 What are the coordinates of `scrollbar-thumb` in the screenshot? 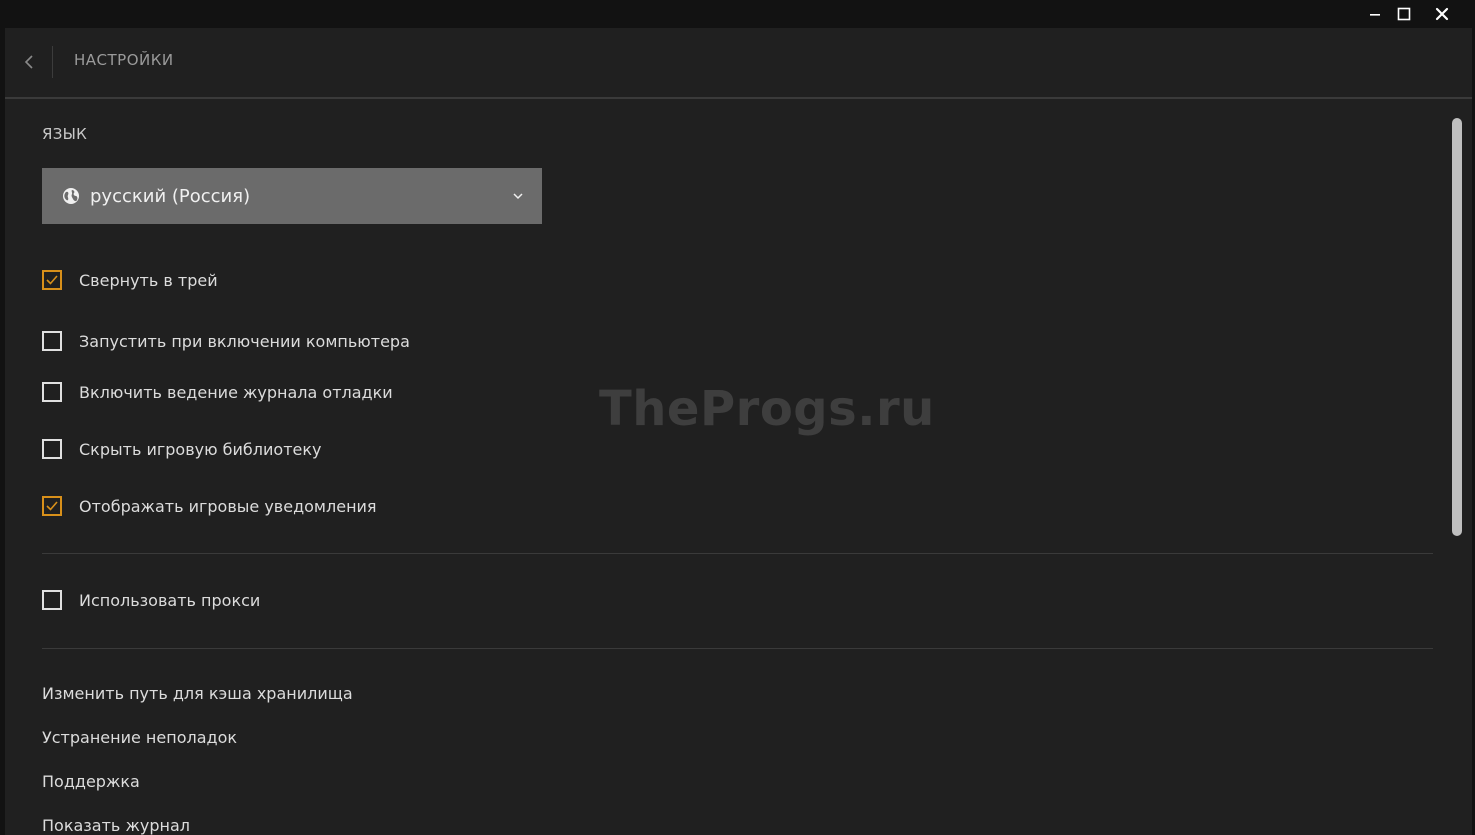 It's located at (1457, 327).